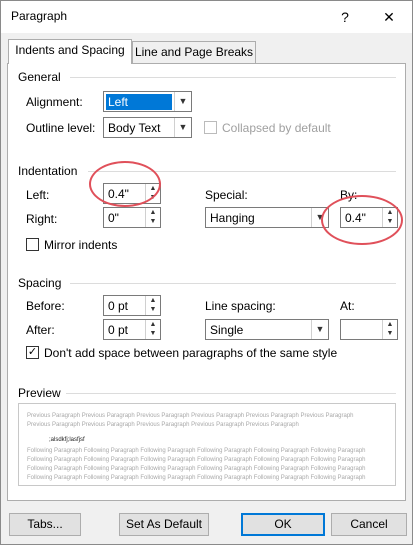  I want to click on general-divider, so click(233, 77).